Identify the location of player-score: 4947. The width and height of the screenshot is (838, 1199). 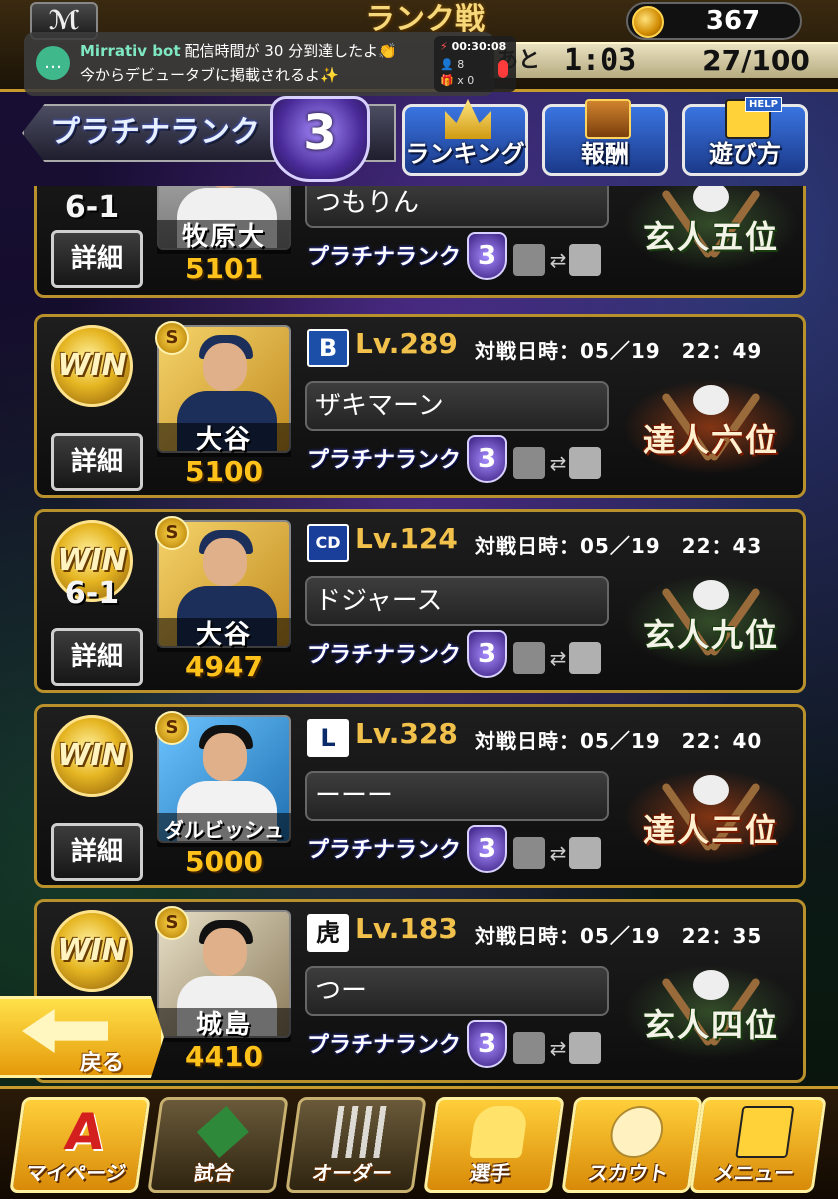
(224, 666).